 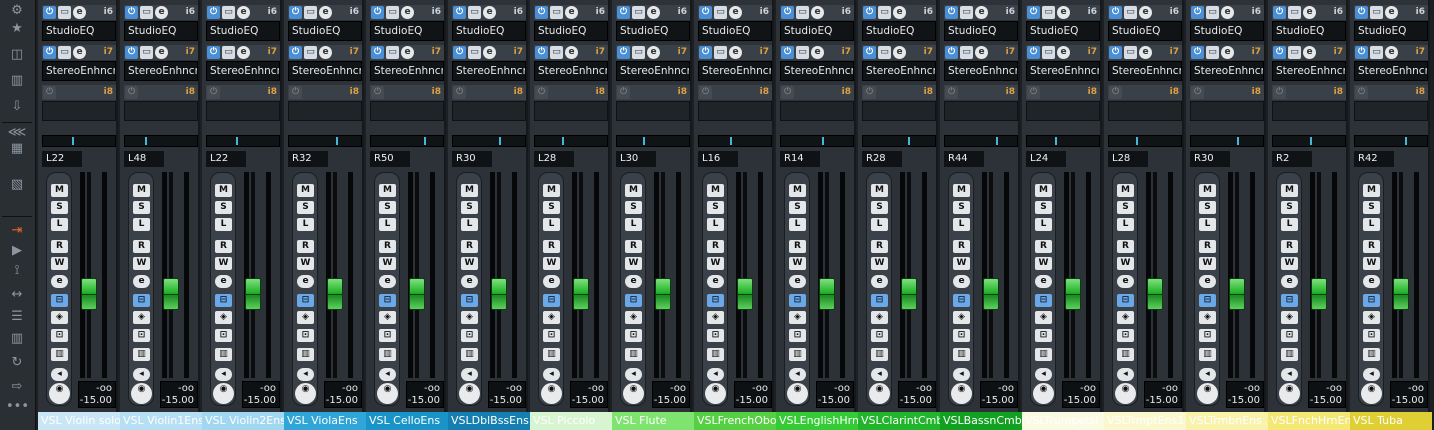 I want to click on play-icon: ▶, so click(x=17, y=251).